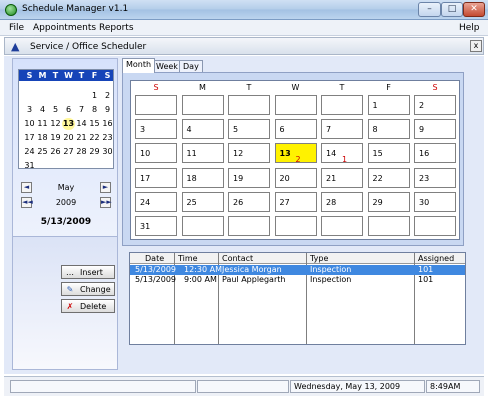 Image resolution: width=488 pixels, height=400 pixels. What do you see at coordinates (107, 138) in the screenshot?
I see `mini-calendar-day: 23` at bounding box center [107, 138].